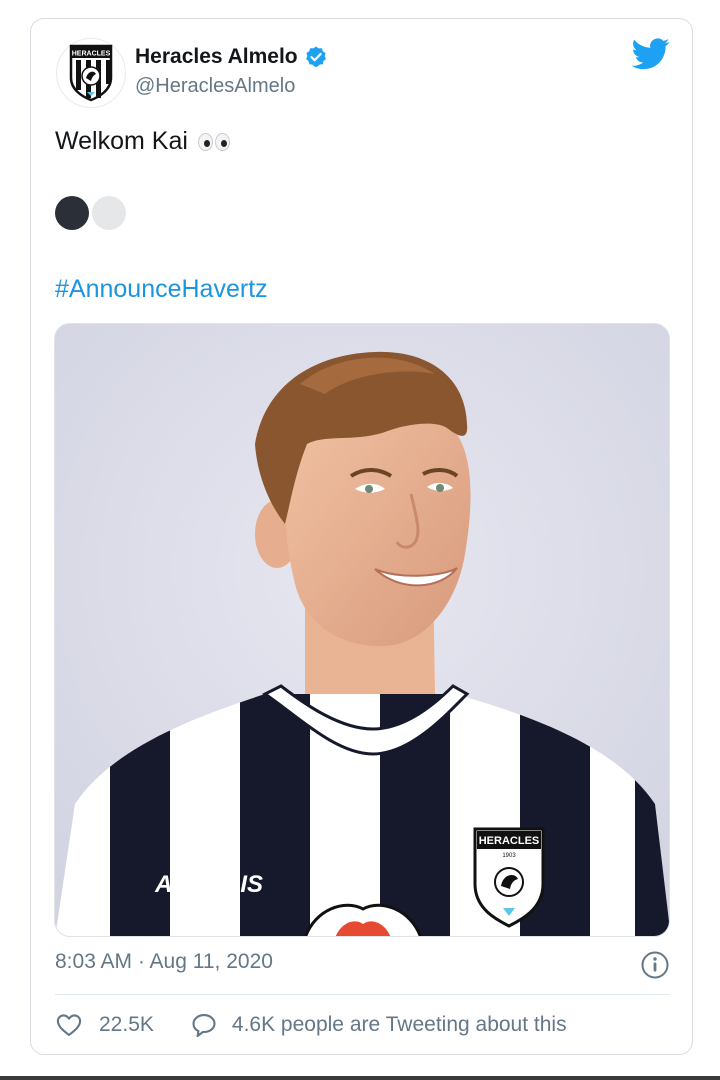 This screenshot has width=720, height=1080. I want to click on info-icon, so click(655, 965).